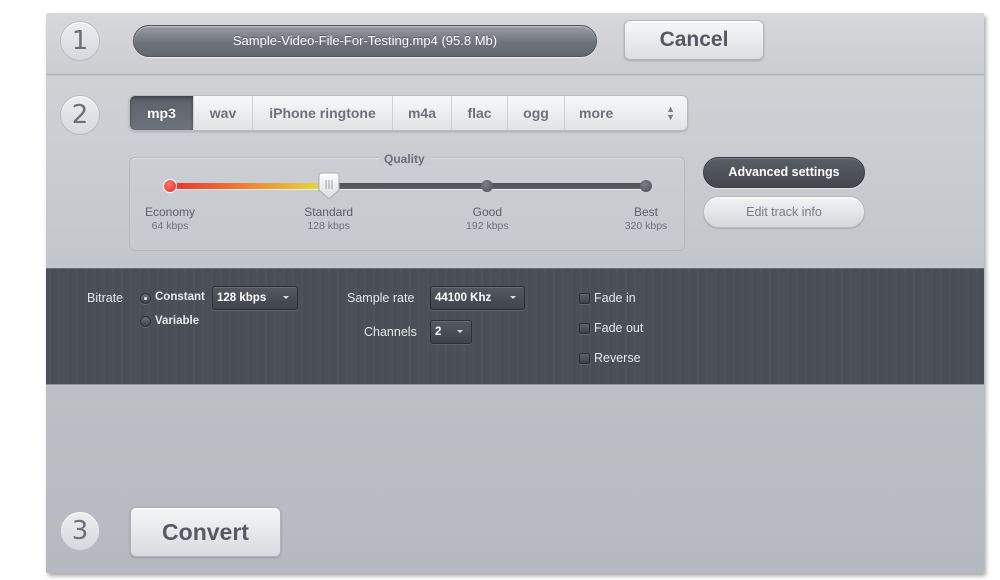 The height and width of the screenshot is (580, 1000). What do you see at coordinates (205, 532) in the screenshot?
I see `convert-button: Convert` at bounding box center [205, 532].